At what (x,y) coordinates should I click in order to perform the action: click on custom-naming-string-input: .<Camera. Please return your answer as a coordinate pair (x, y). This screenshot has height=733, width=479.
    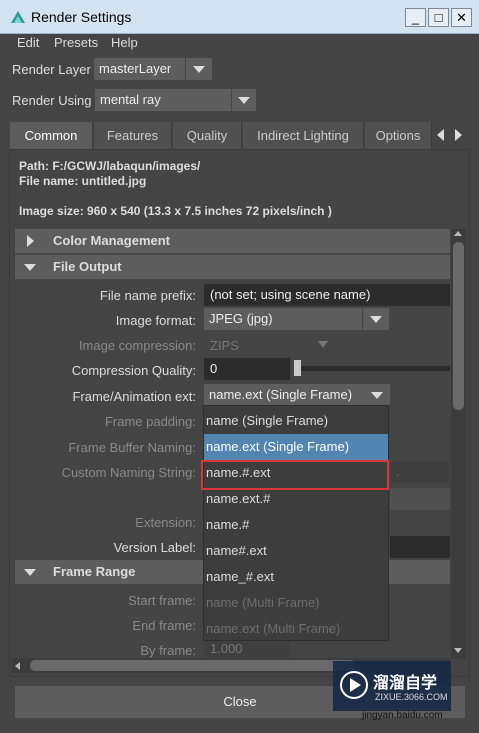
    Looking at the image, I should click on (420, 481).